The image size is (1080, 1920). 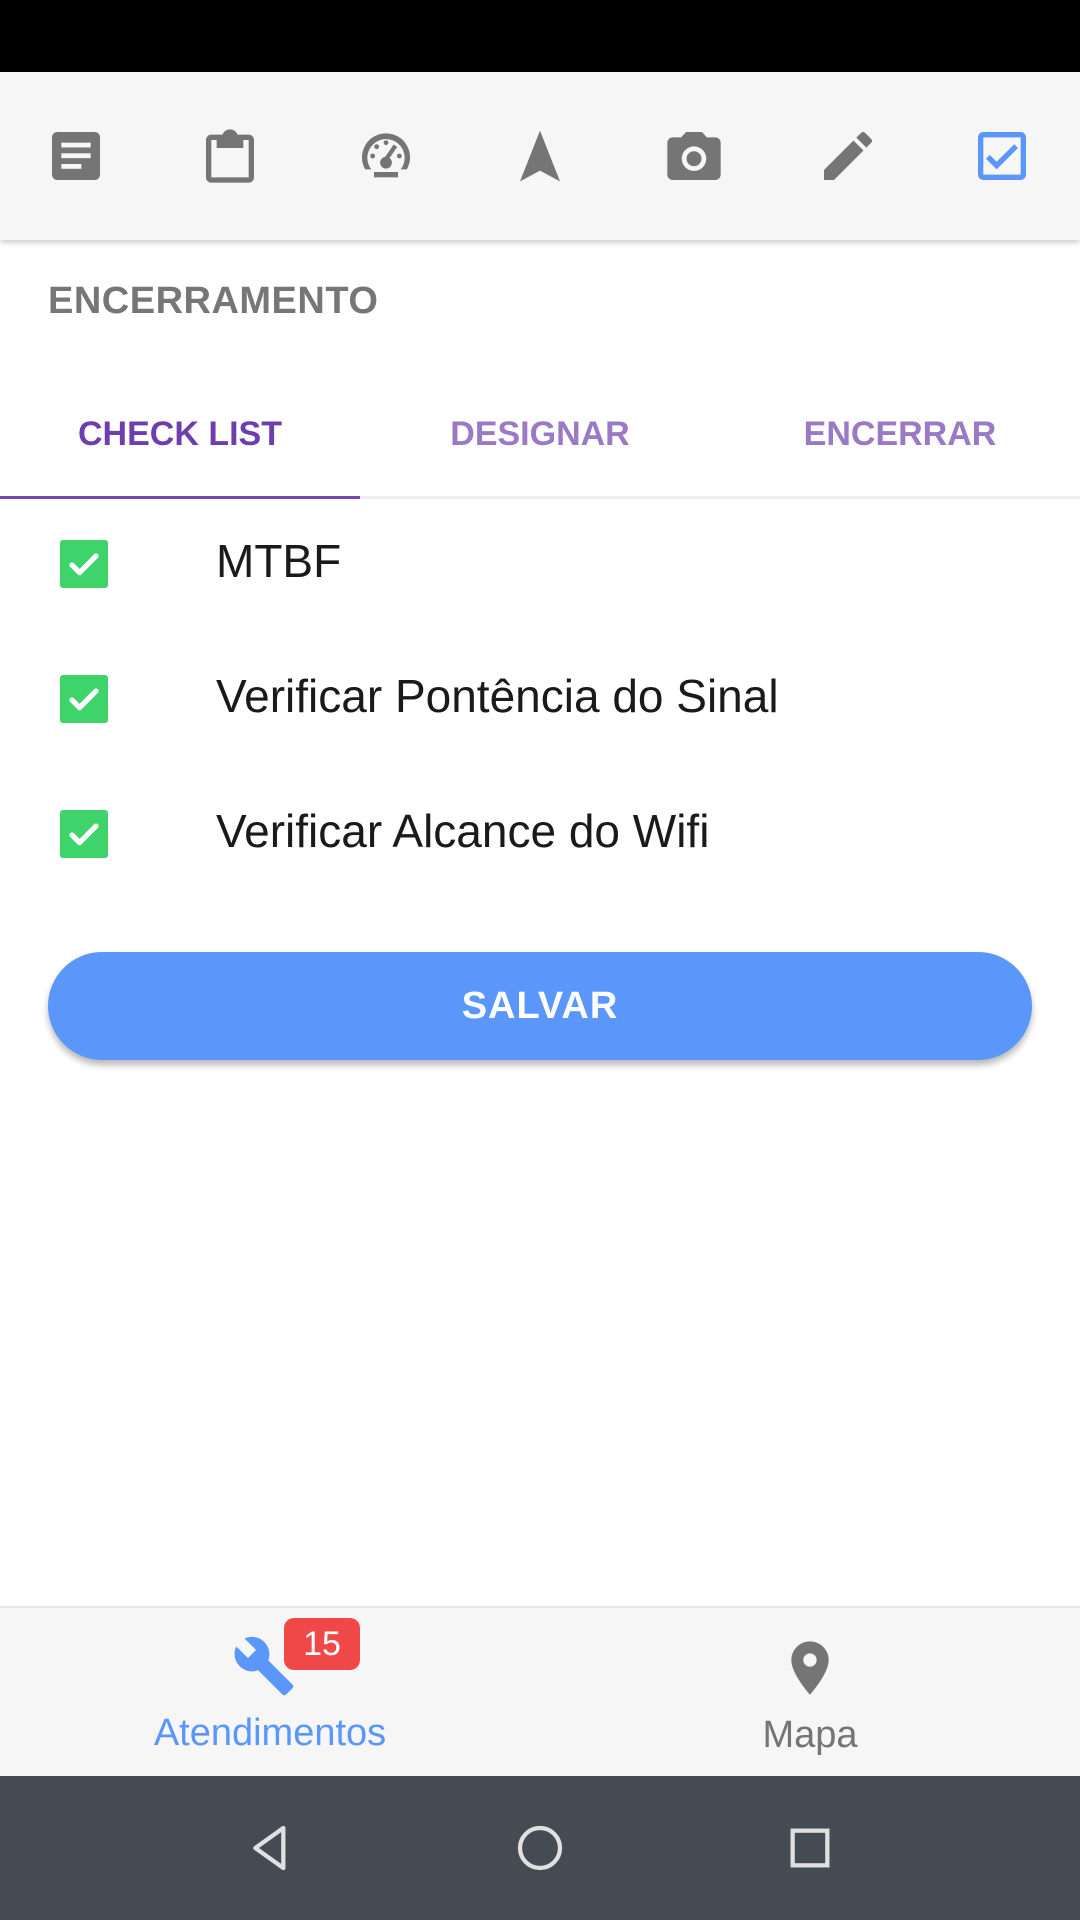 What do you see at coordinates (848, 156) in the screenshot?
I see `pencil-icon` at bounding box center [848, 156].